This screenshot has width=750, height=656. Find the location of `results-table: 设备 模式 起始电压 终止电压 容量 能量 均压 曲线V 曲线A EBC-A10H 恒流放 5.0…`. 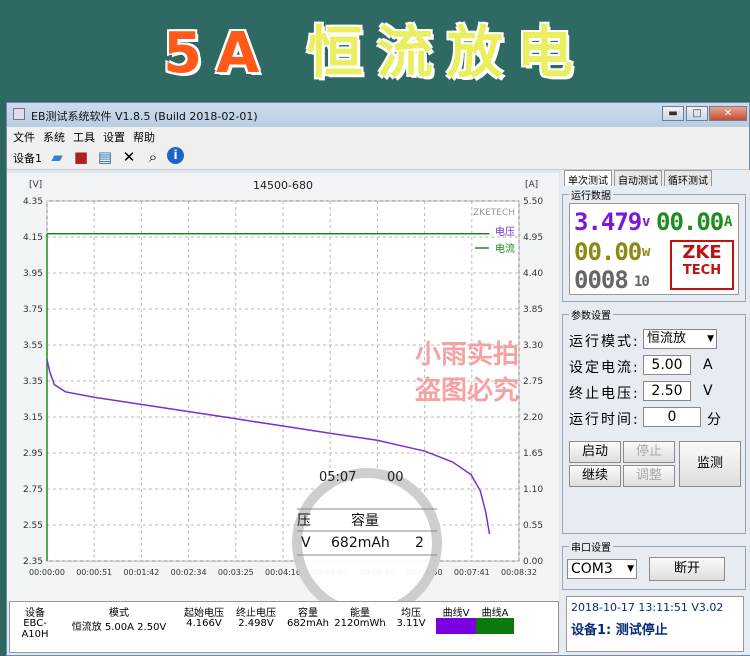

results-table: 设备 模式 起始电压 终止电压 容量 能量 均压 曲线V 曲线A EBC-A10H 恒流放 5.0… is located at coordinates (284, 627).